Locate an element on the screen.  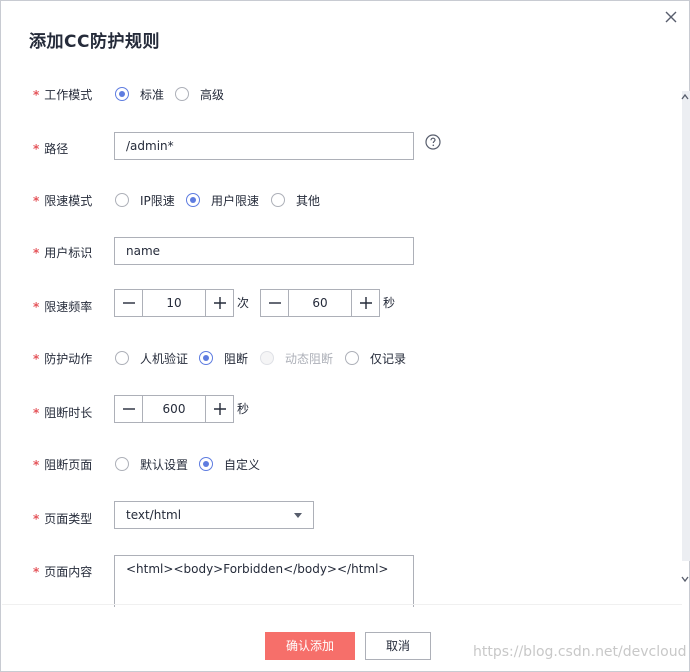
page-type-row: * 页面类型 text/html is located at coordinates (336, 516).